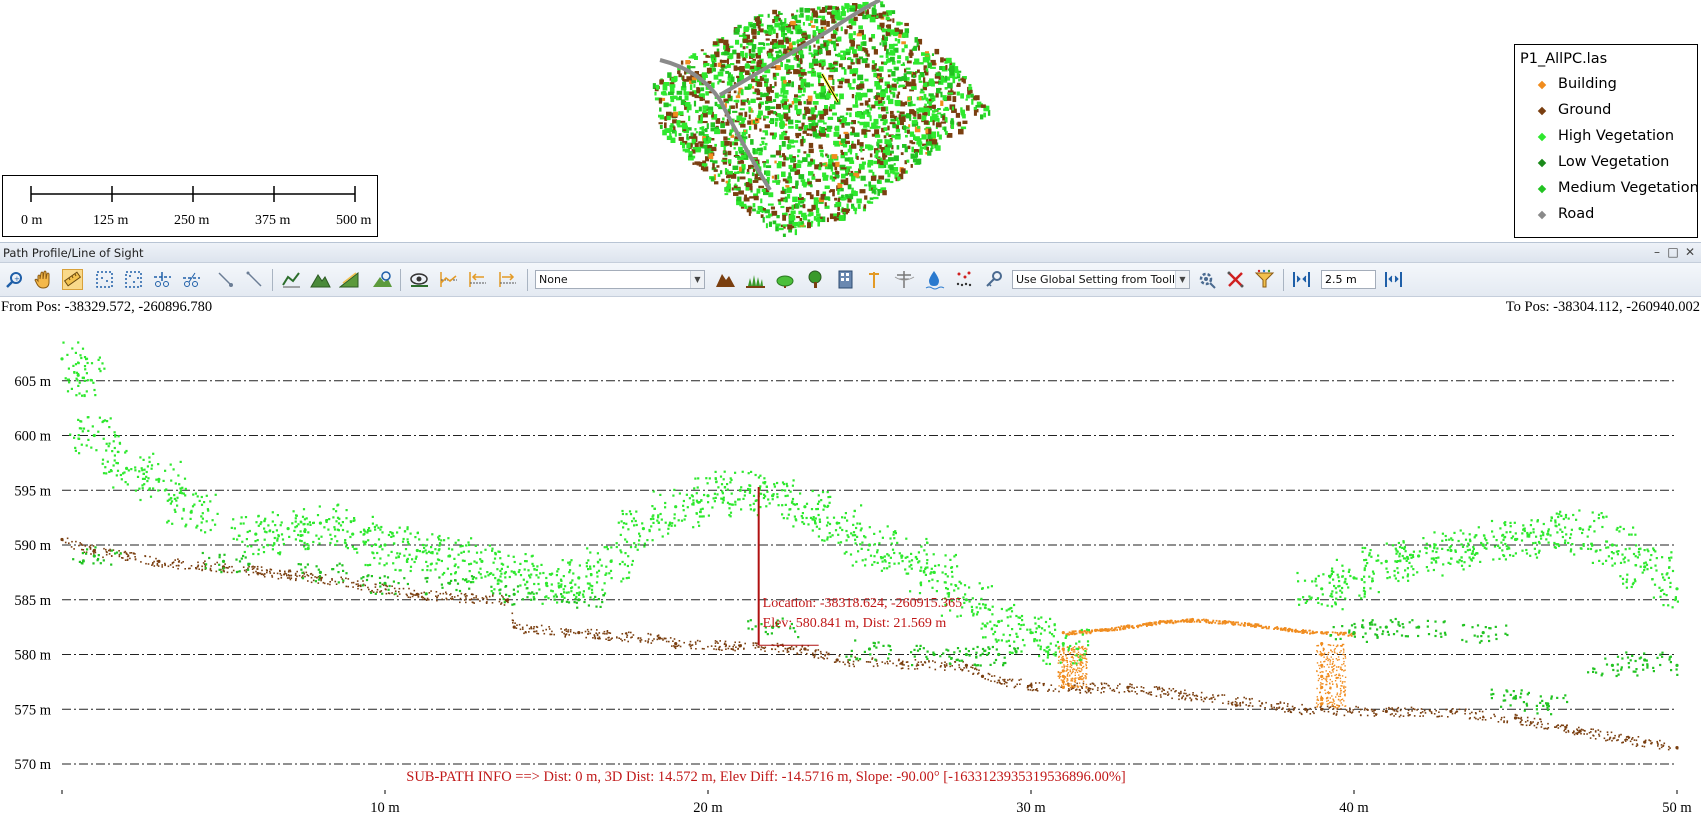 The image size is (1701, 818). I want to click on tree-icon, so click(815, 279).